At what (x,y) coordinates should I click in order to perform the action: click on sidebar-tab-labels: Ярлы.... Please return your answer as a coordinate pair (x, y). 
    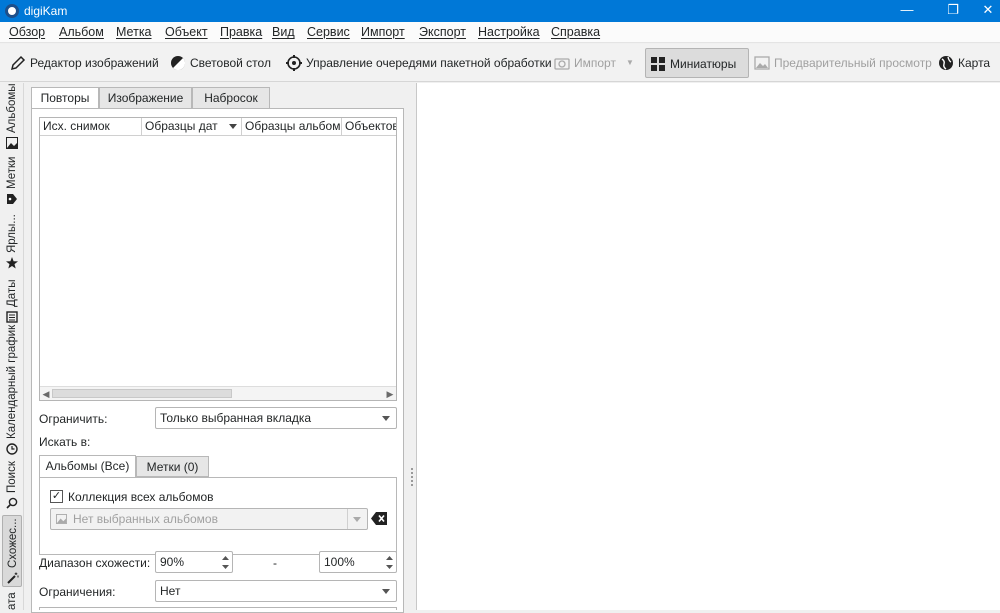
    Looking at the image, I should click on (12, 241).